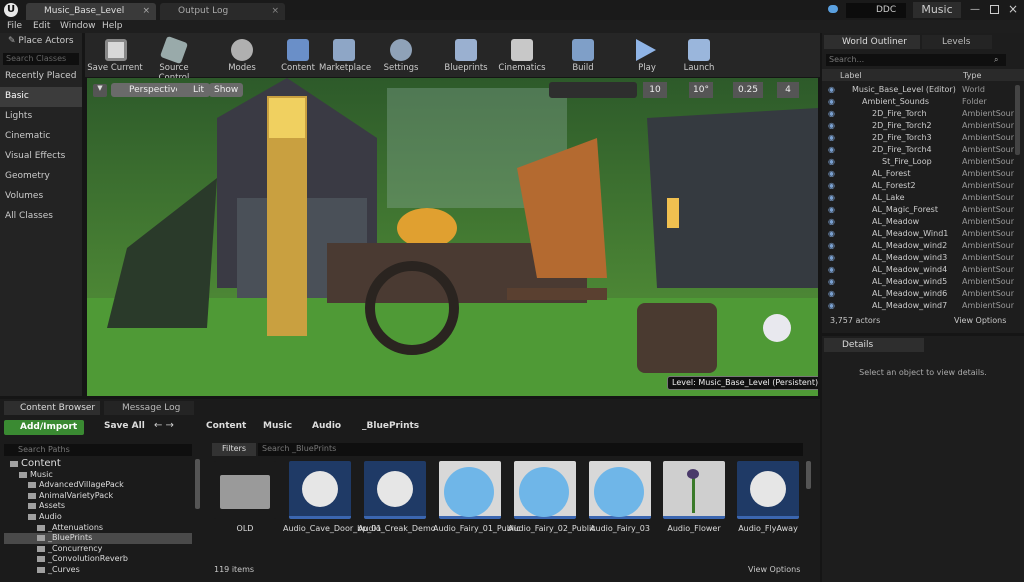 This screenshot has height=582, width=1024. Describe the element at coordinates (620, 518) in the screenshot. I see `asset-tile: Audio_Fairy_03` at that location.